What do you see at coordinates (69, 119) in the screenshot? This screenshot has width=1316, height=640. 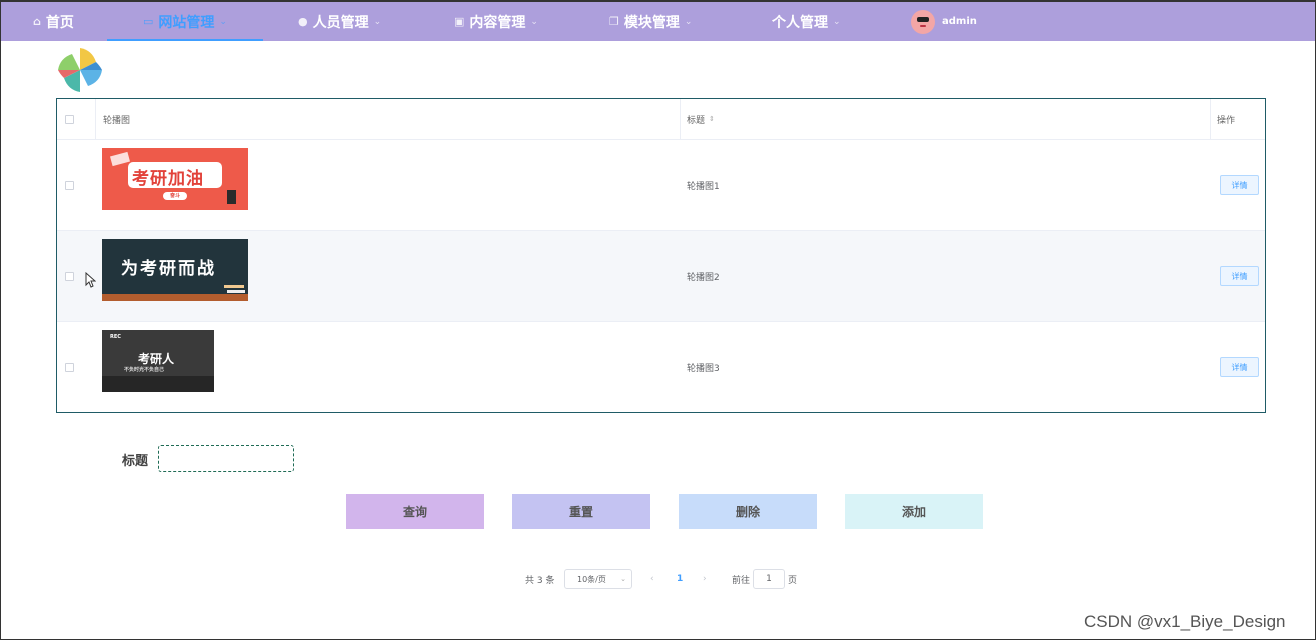 I see `select-all-checkbox` at bounding box center [69, 119].